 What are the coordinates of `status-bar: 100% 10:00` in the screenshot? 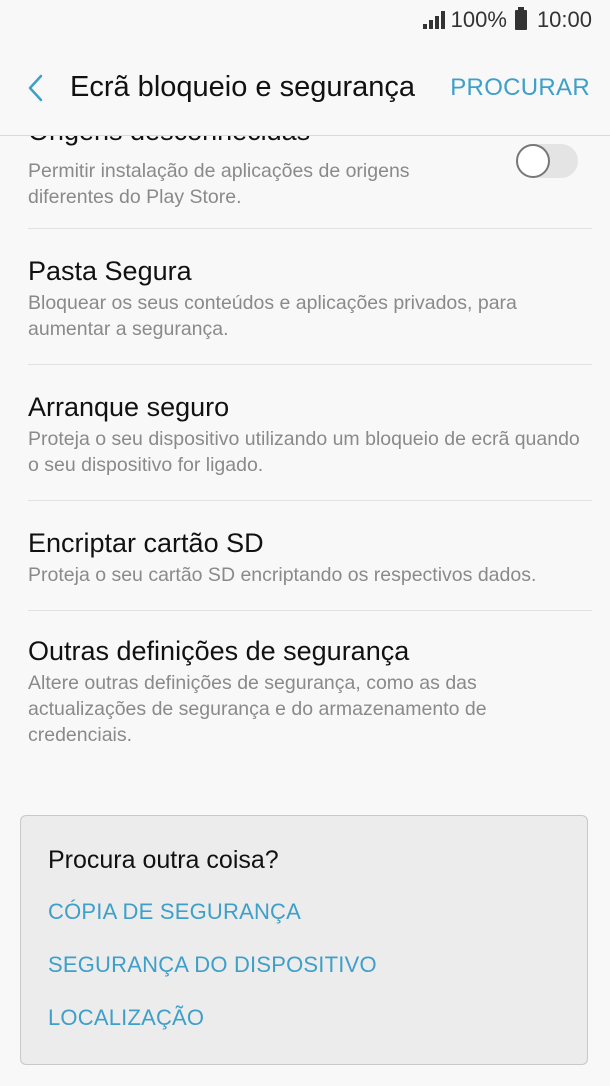 It's located at (305, 20).